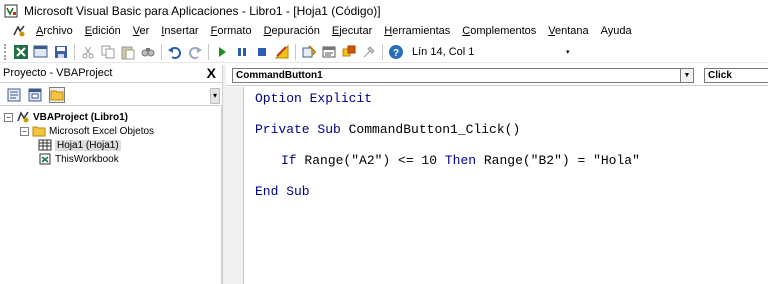  I want to click on worksheet-icon, so click(45, 145).